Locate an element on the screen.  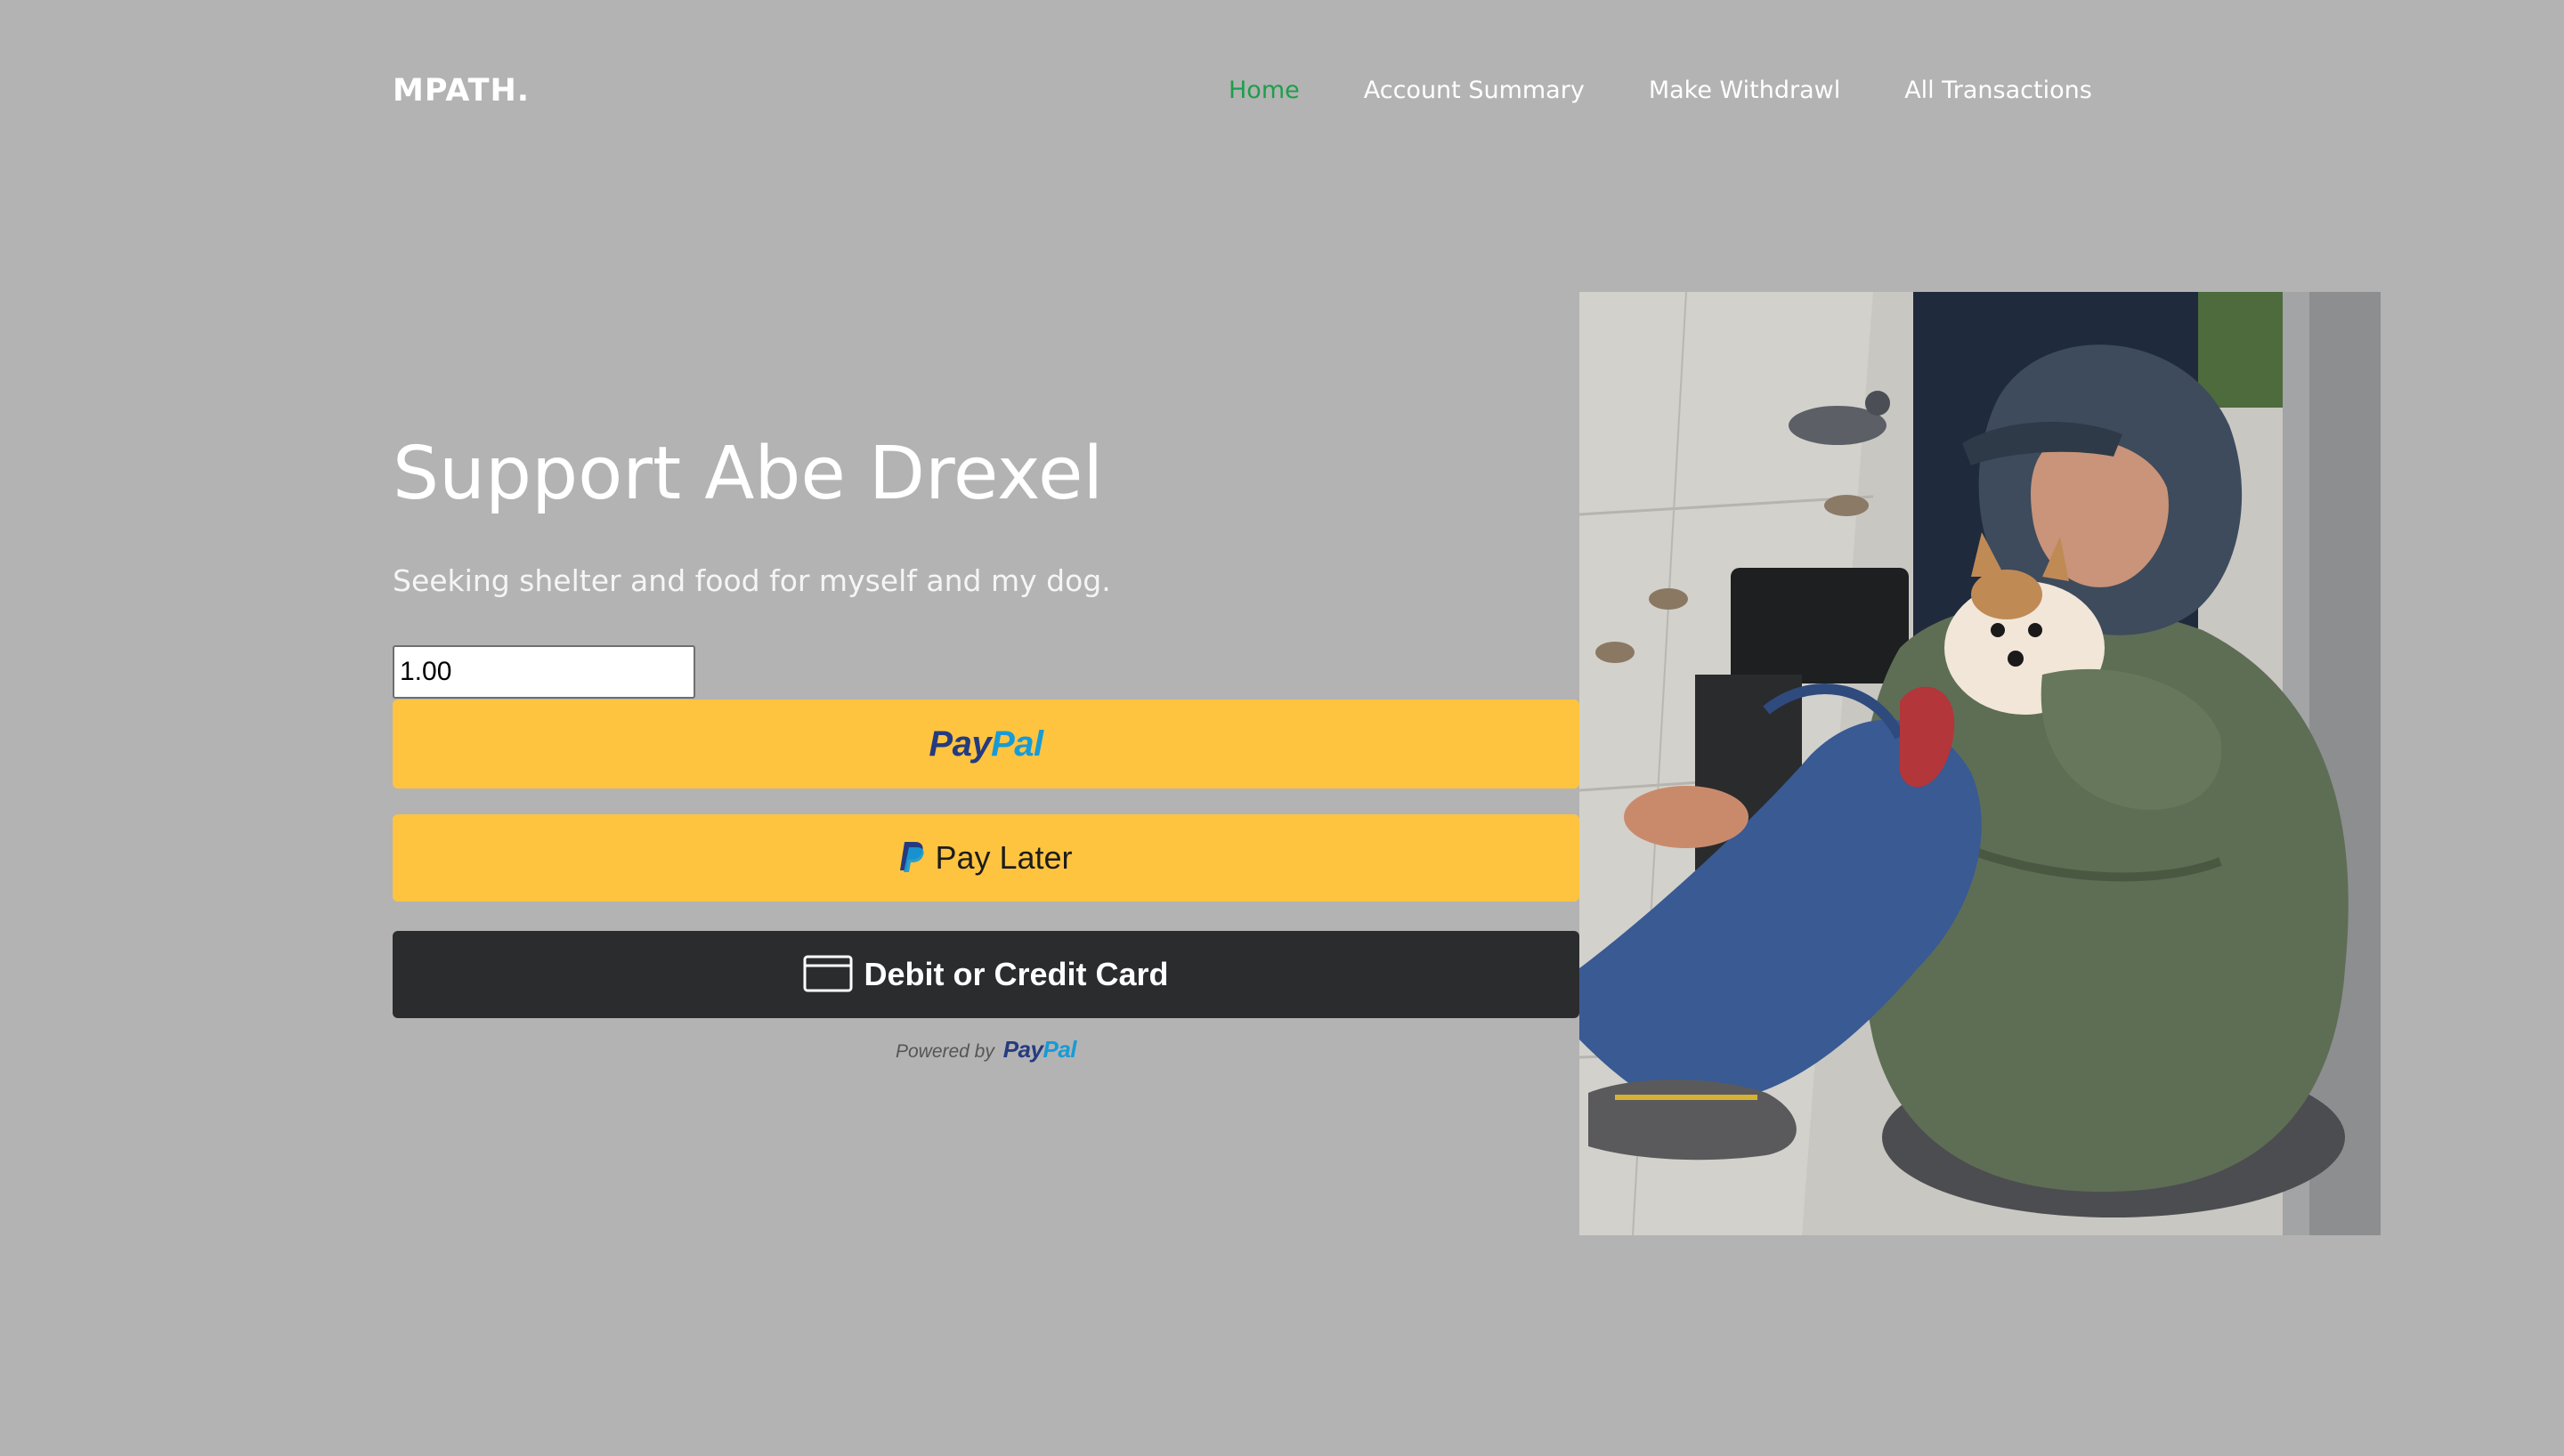
nav-home-link: Home is located at coordinates (1264, 90).